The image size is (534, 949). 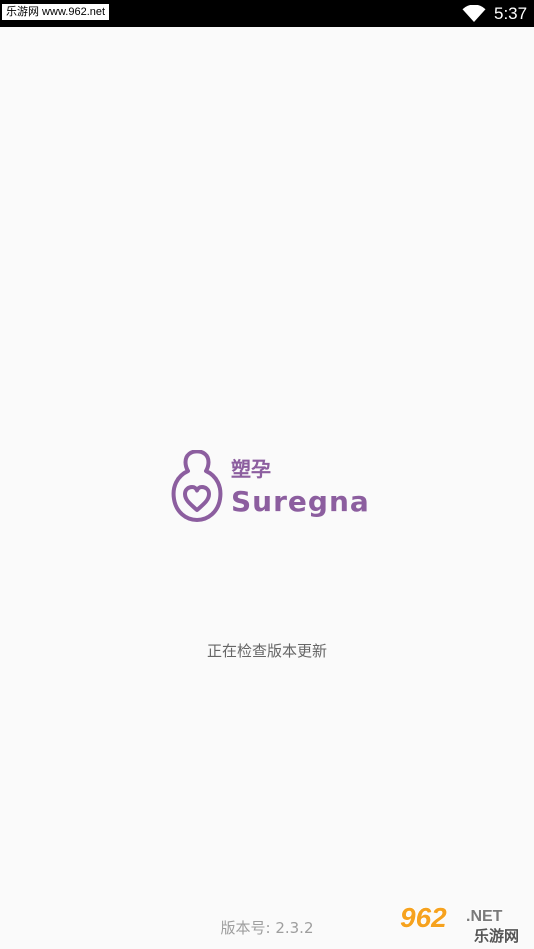 I want to click on app-logo: 塑孕 Suregna, so click(x=270, y=489).